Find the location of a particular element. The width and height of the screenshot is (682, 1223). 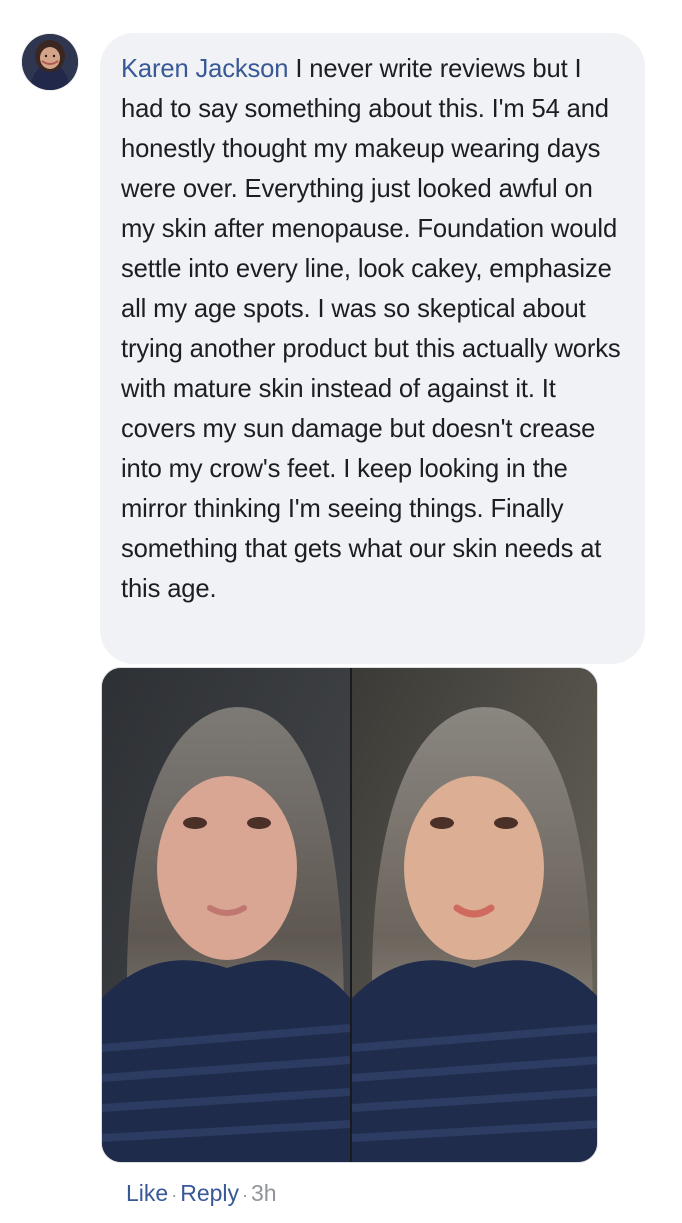

like-link: Like is located at coordinates (147, 1193).